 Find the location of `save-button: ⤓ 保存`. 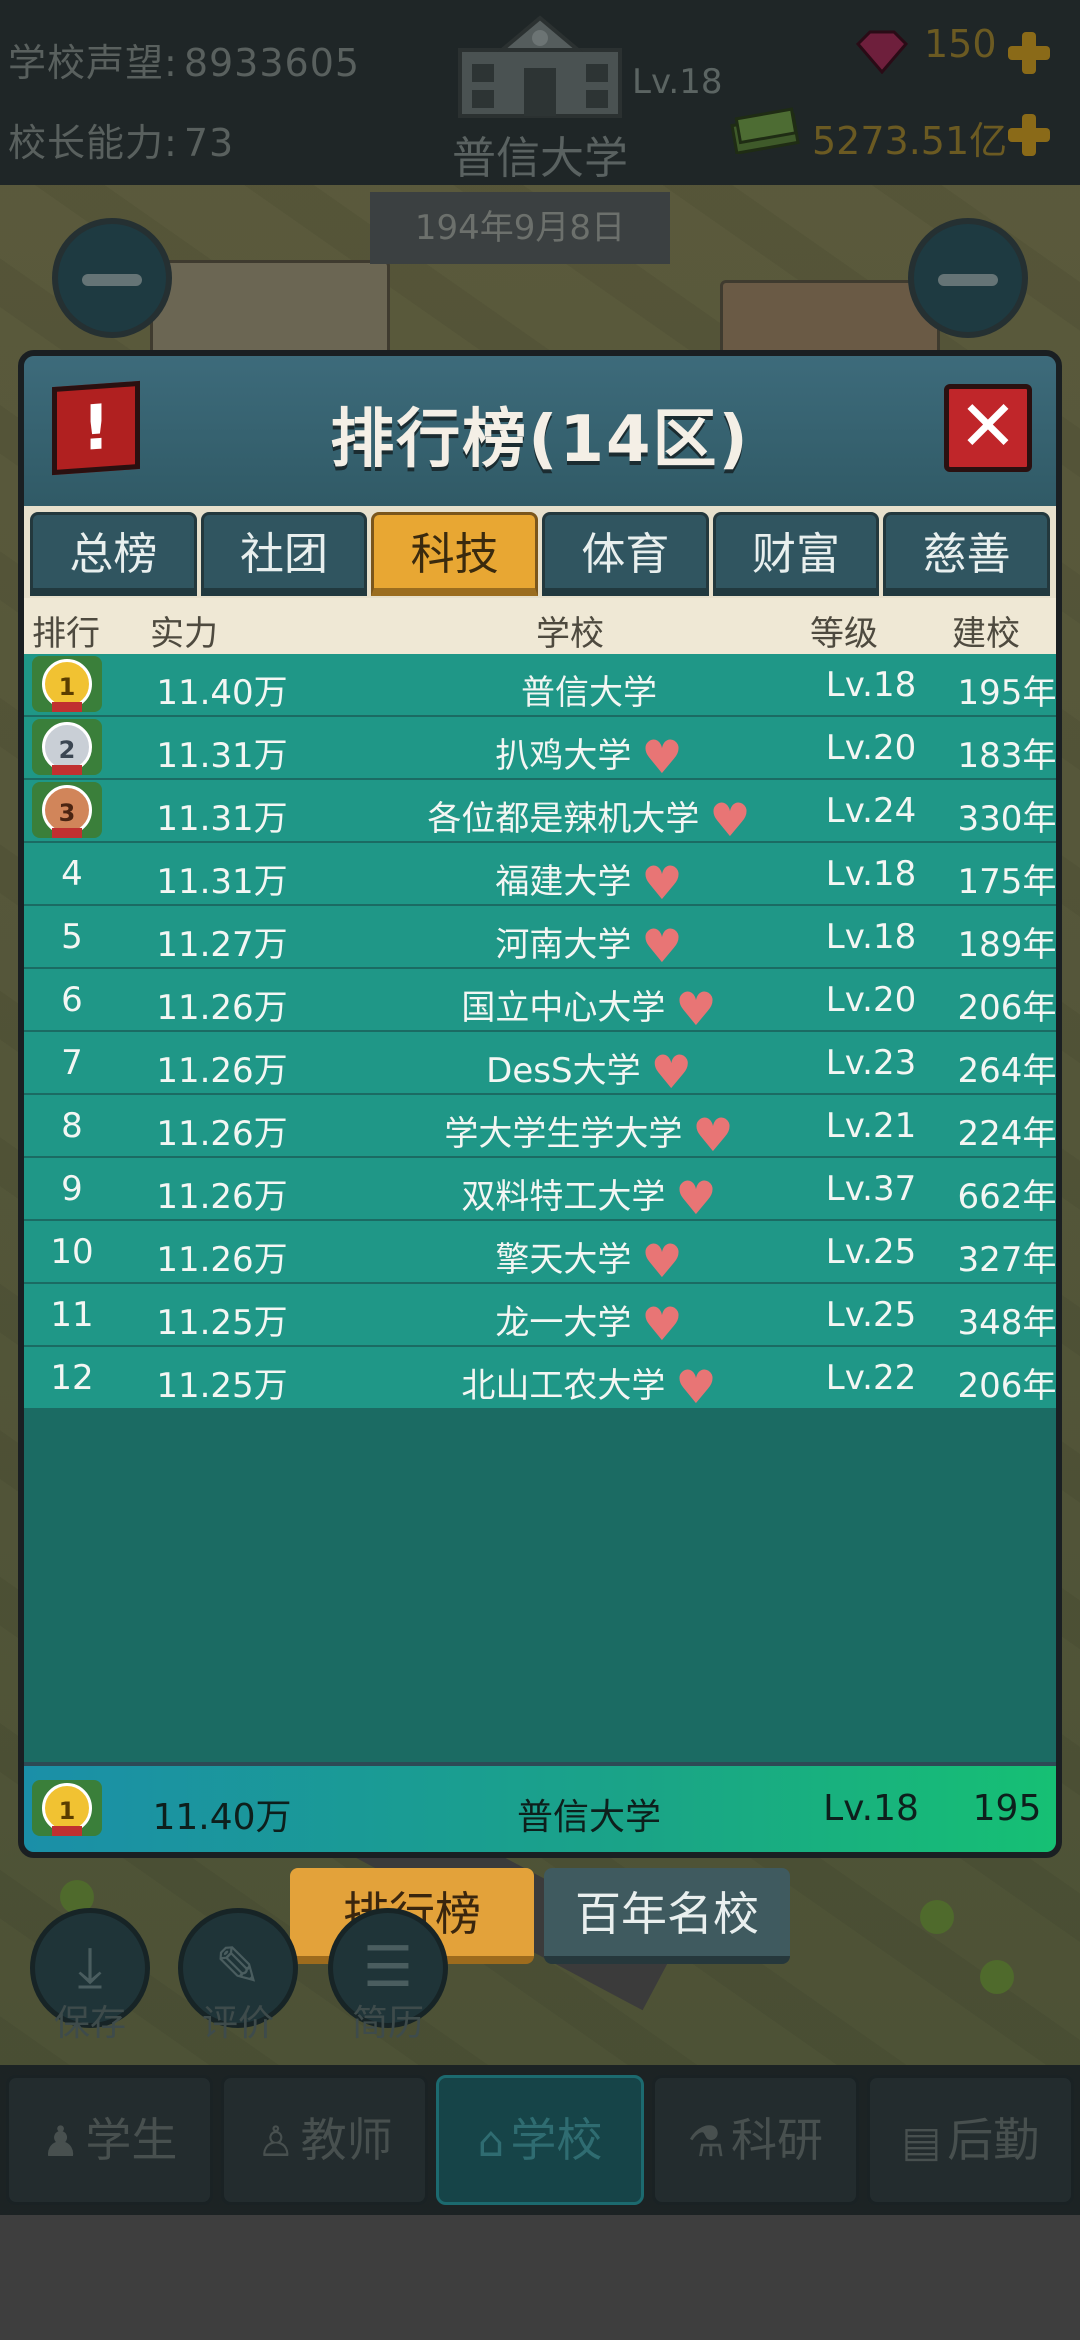

save-button: ⤓ 保存 is located at coordinates (90, 1977).